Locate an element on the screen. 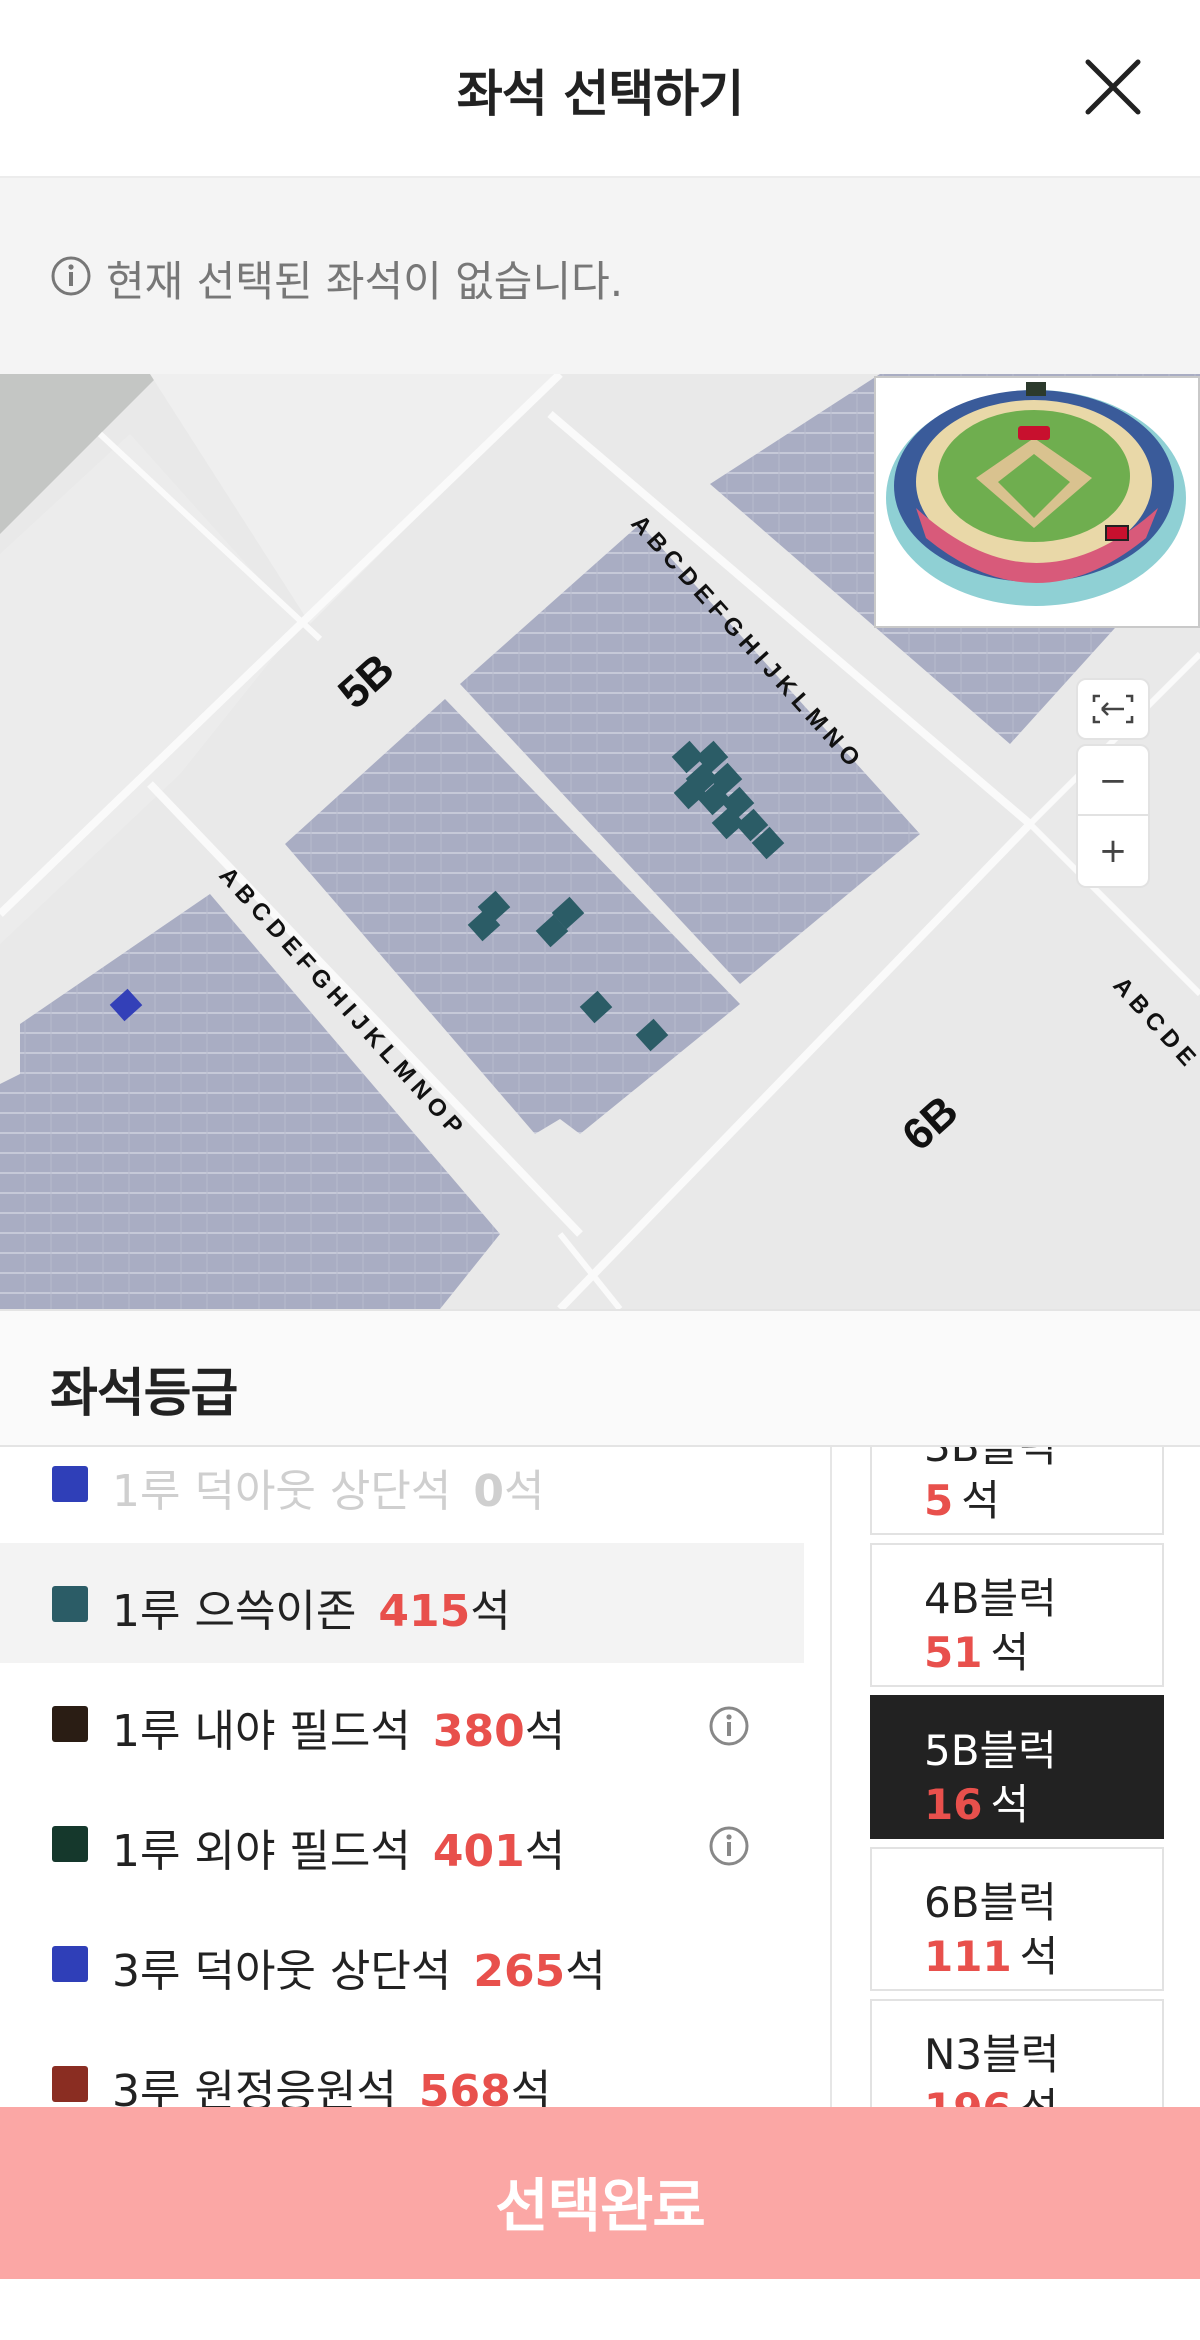  grade-count: 401 is located at coordinates (478, 1851).